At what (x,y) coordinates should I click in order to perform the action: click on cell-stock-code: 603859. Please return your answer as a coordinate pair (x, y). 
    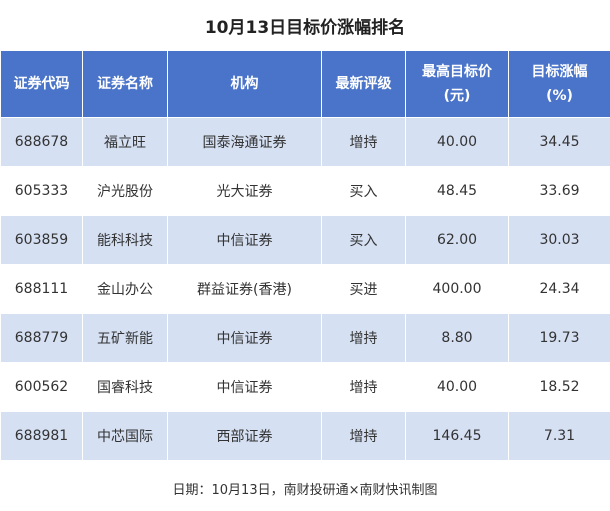
    Looking at the image, I should click on (41, 240).